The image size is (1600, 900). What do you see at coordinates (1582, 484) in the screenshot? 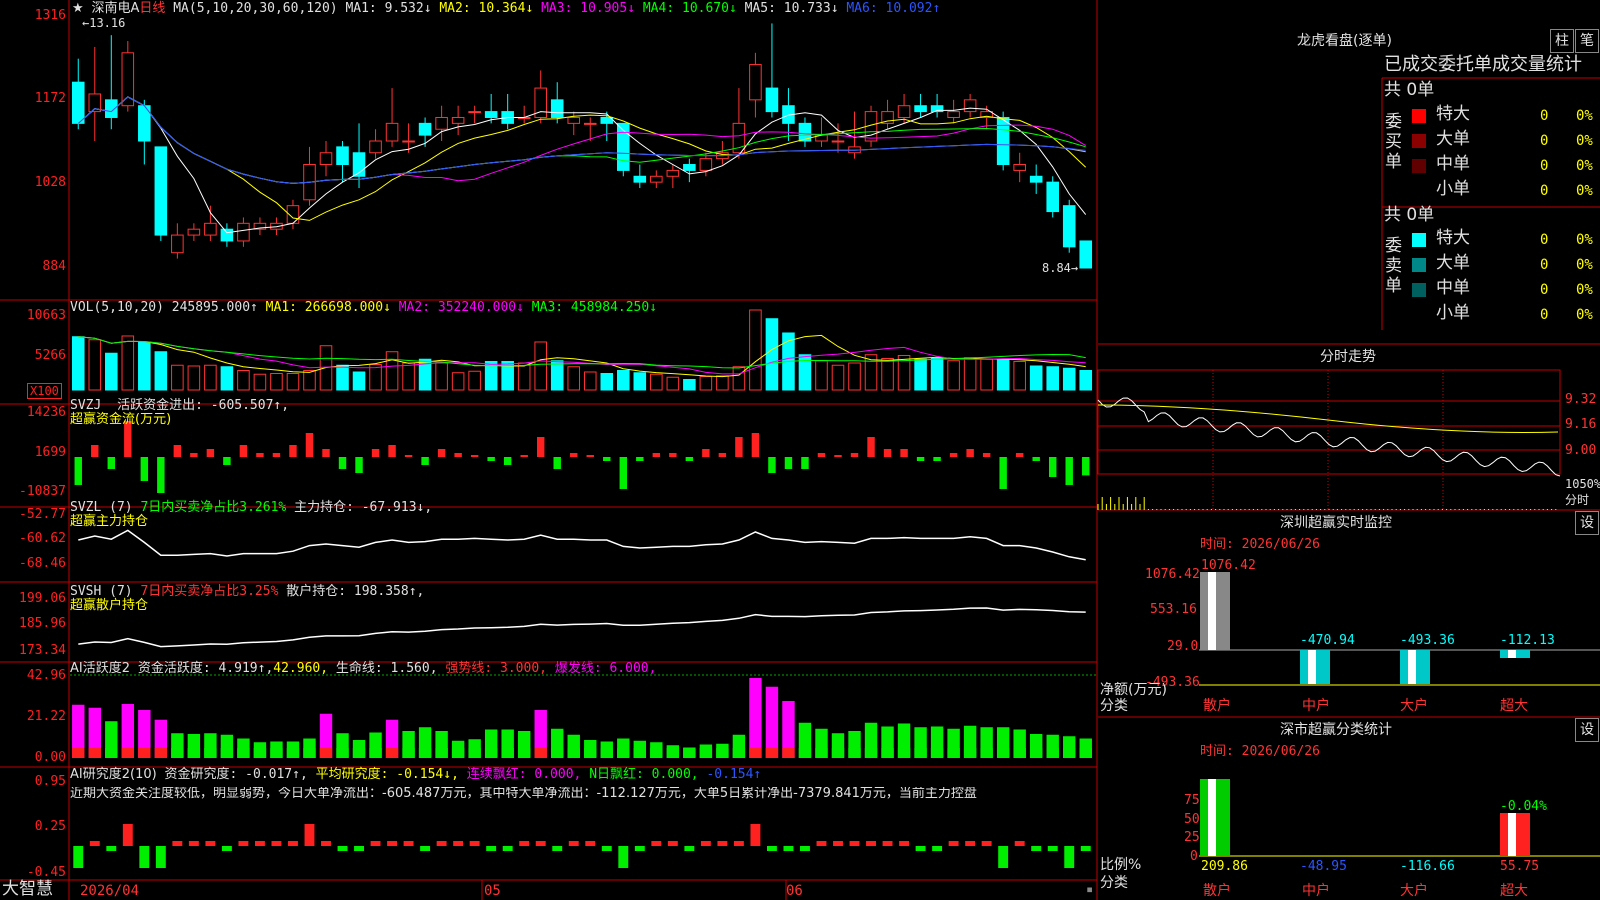
I see `intraday-vol-label: 1050%` at bounding box center [1582, 484].